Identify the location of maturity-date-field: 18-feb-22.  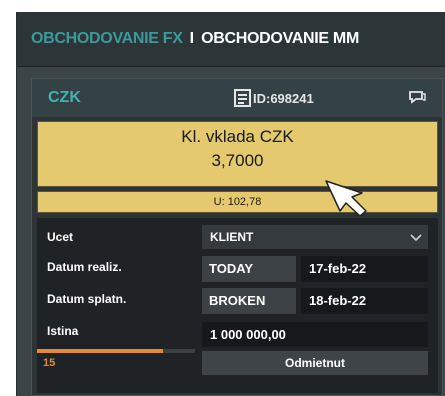
(364, 301).